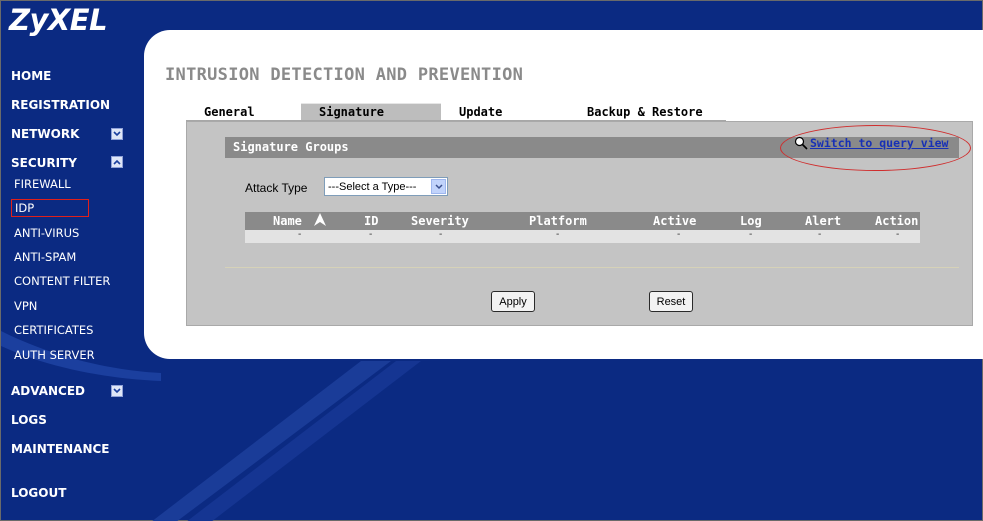 The height and width of the screenshot is (521, 983). Describe the element at coordinates (823, 221) in the screenshot. I see `column-alert: Alert` at that location.